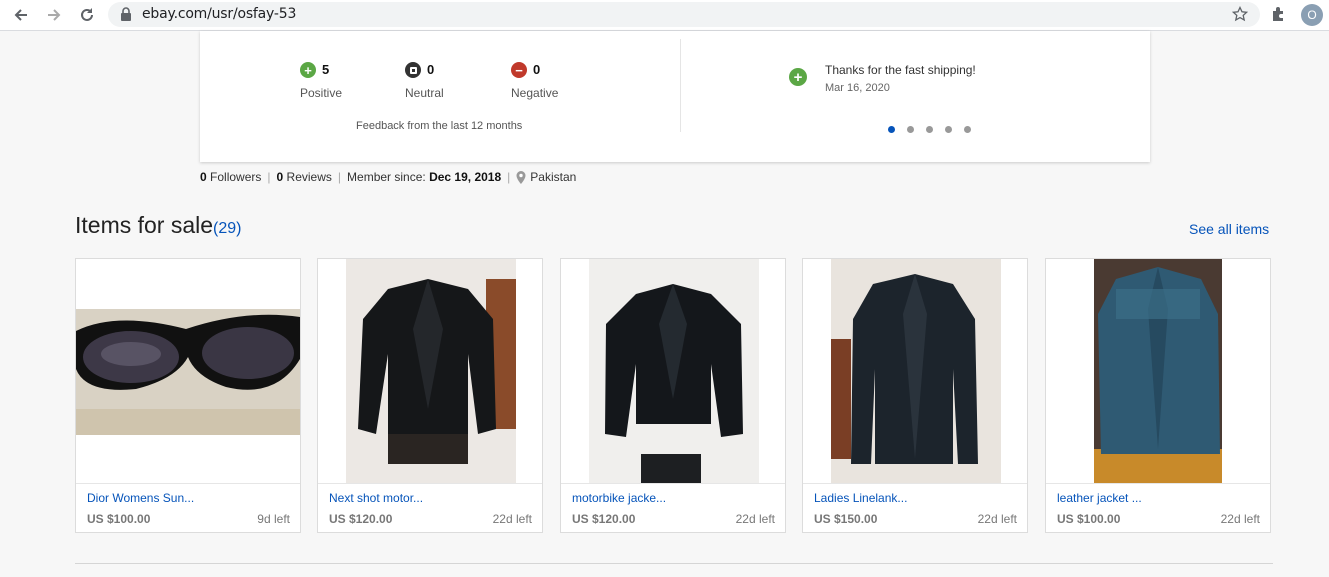  Describe the element at coordinates (126, 14) in the screenshot. I see `lock-icon` at that location.